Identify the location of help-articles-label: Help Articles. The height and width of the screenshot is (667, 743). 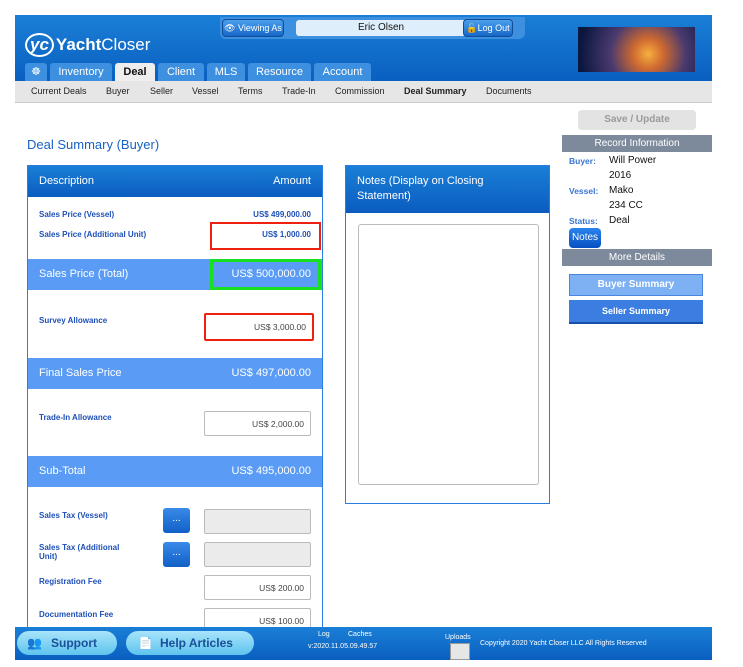
(196, 643).